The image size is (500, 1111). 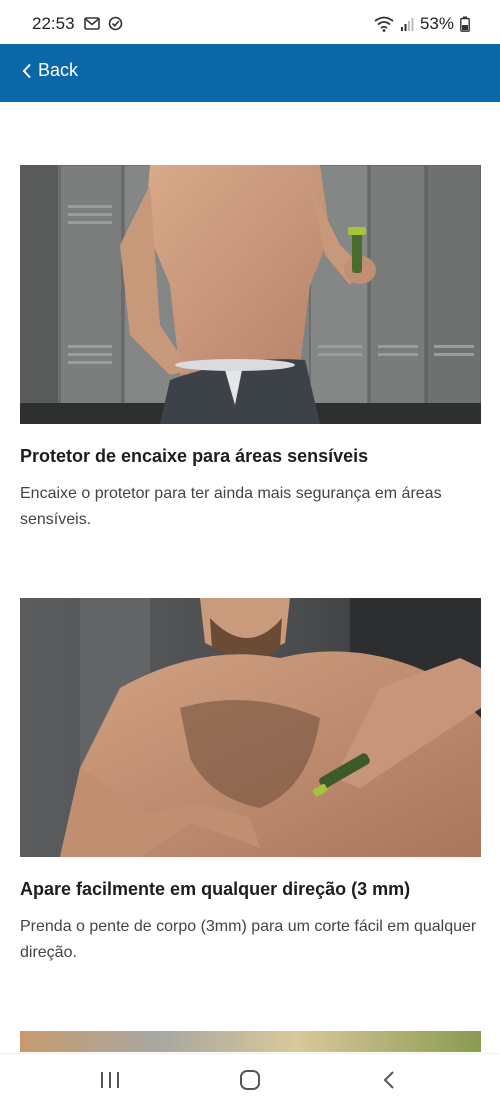 I want to click on battery-icon, so click(x=465, y=24).